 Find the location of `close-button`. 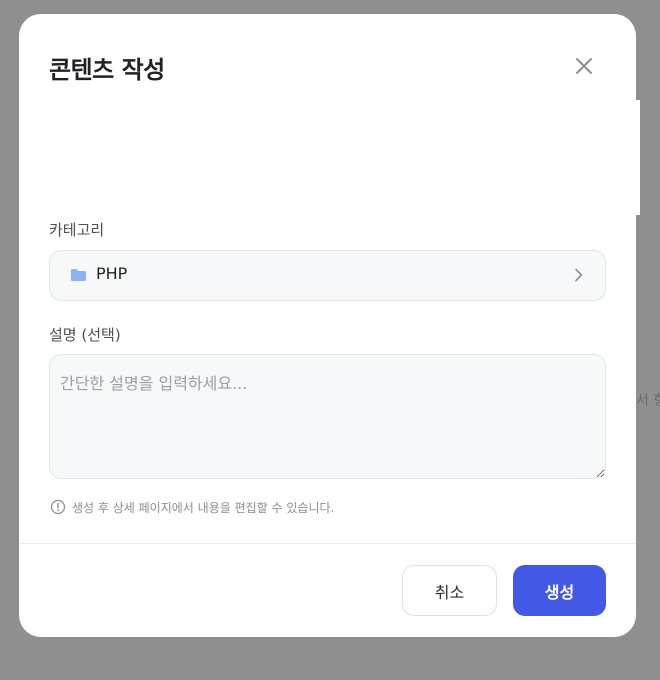

close-button is located at coordinates (584, 66).